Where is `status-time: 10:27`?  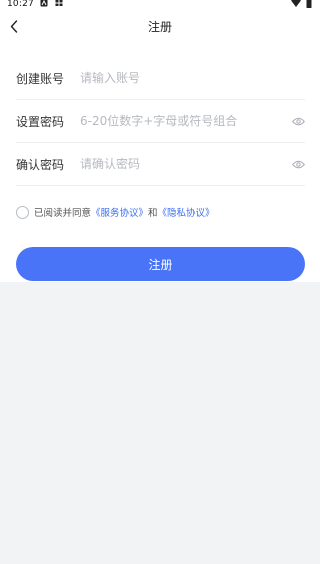 status-time: 10:27 is located at coordinates (20, 4).